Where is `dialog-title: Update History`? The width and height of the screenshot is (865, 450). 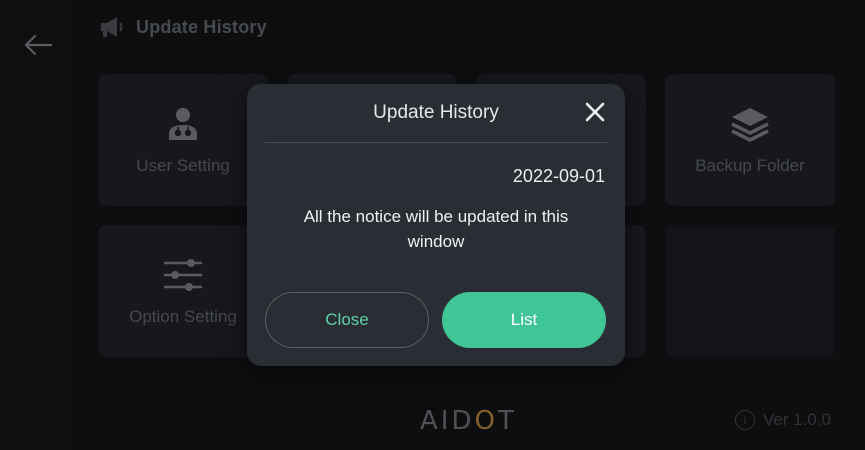
dialog-title: Update History is located at coordinates (436, 112).